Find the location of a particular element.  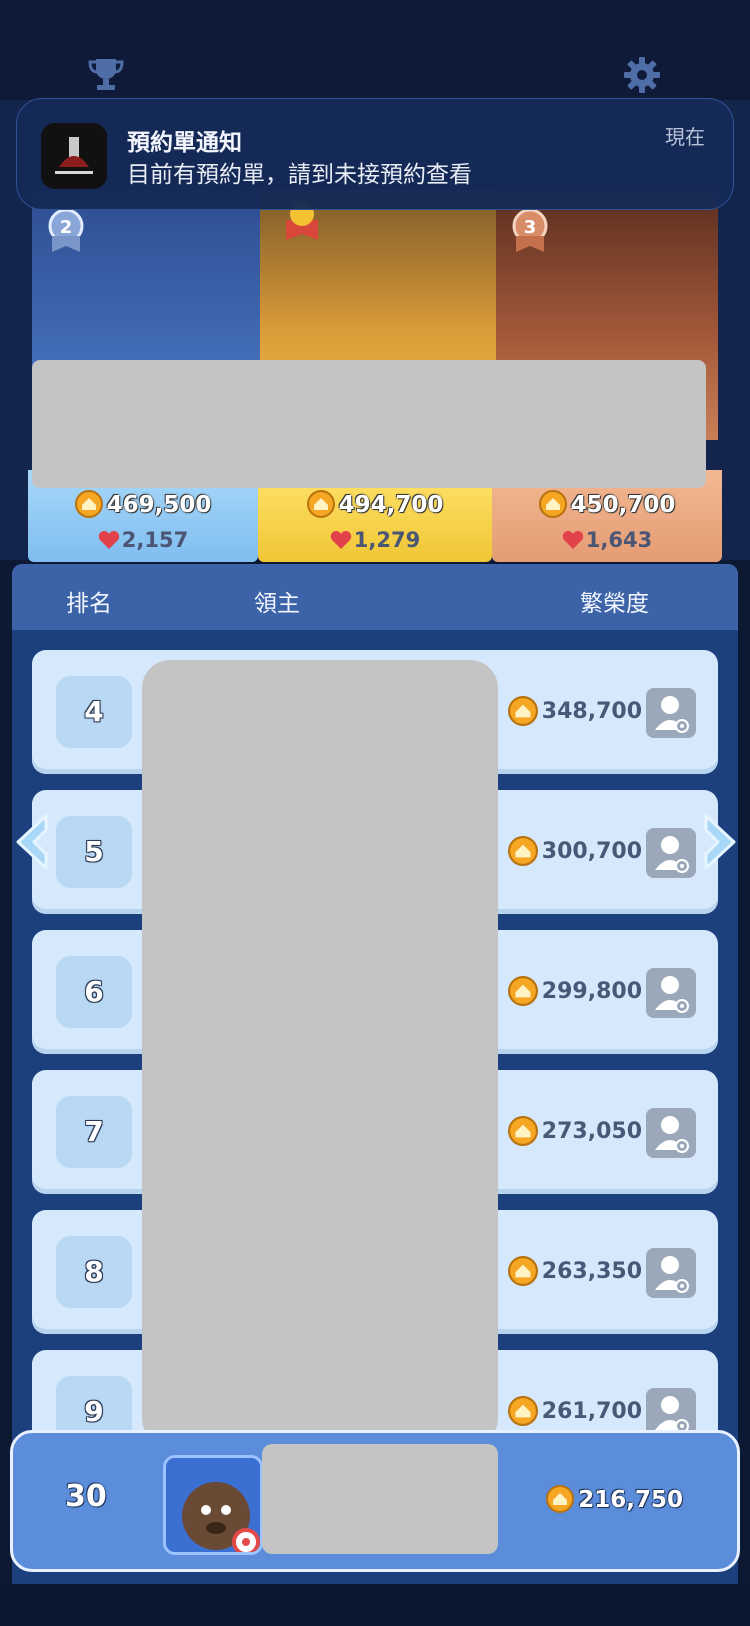

likes-line: 1,279 is located at coordinates (375, 540).